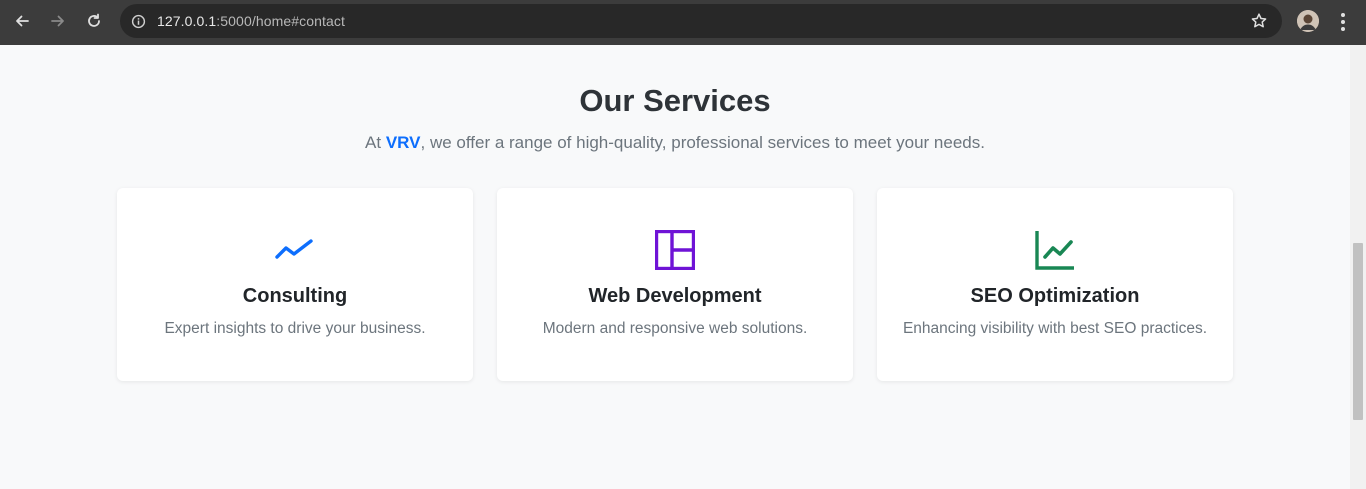 The image size is (1366, 489). I want to click on service-name: SEO Optimization, so click(1055, 296).